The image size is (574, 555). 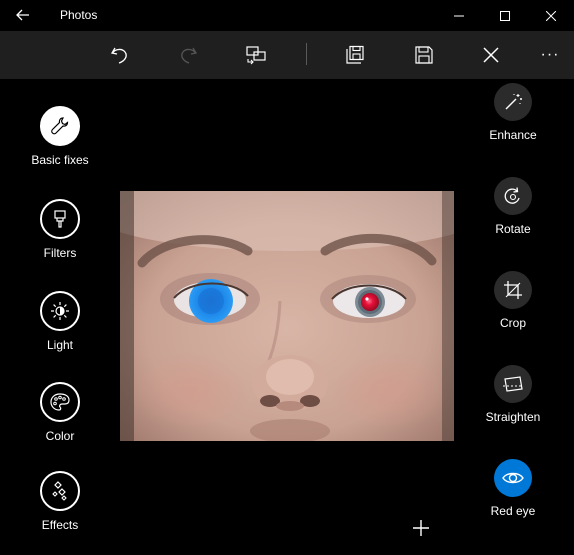 What do you see at coordinates (79, 15) in the screenshot?
I see `app-title: Photos` at bounding box center [79, 15].